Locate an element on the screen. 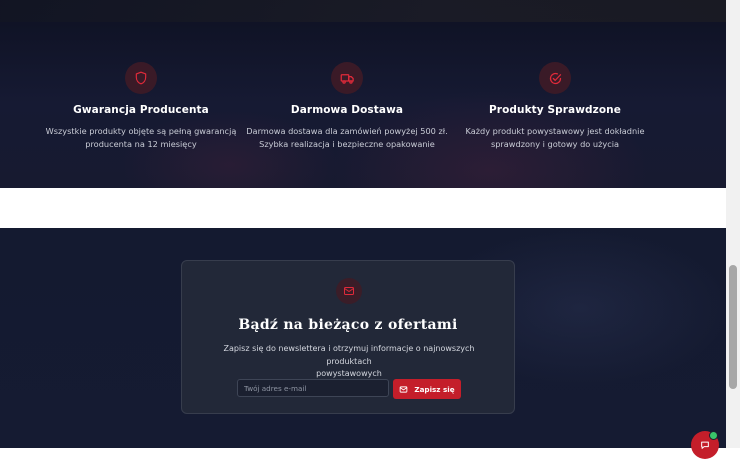  feature-title: Produkty Sprawdzone is located at coordinates (555, 110).